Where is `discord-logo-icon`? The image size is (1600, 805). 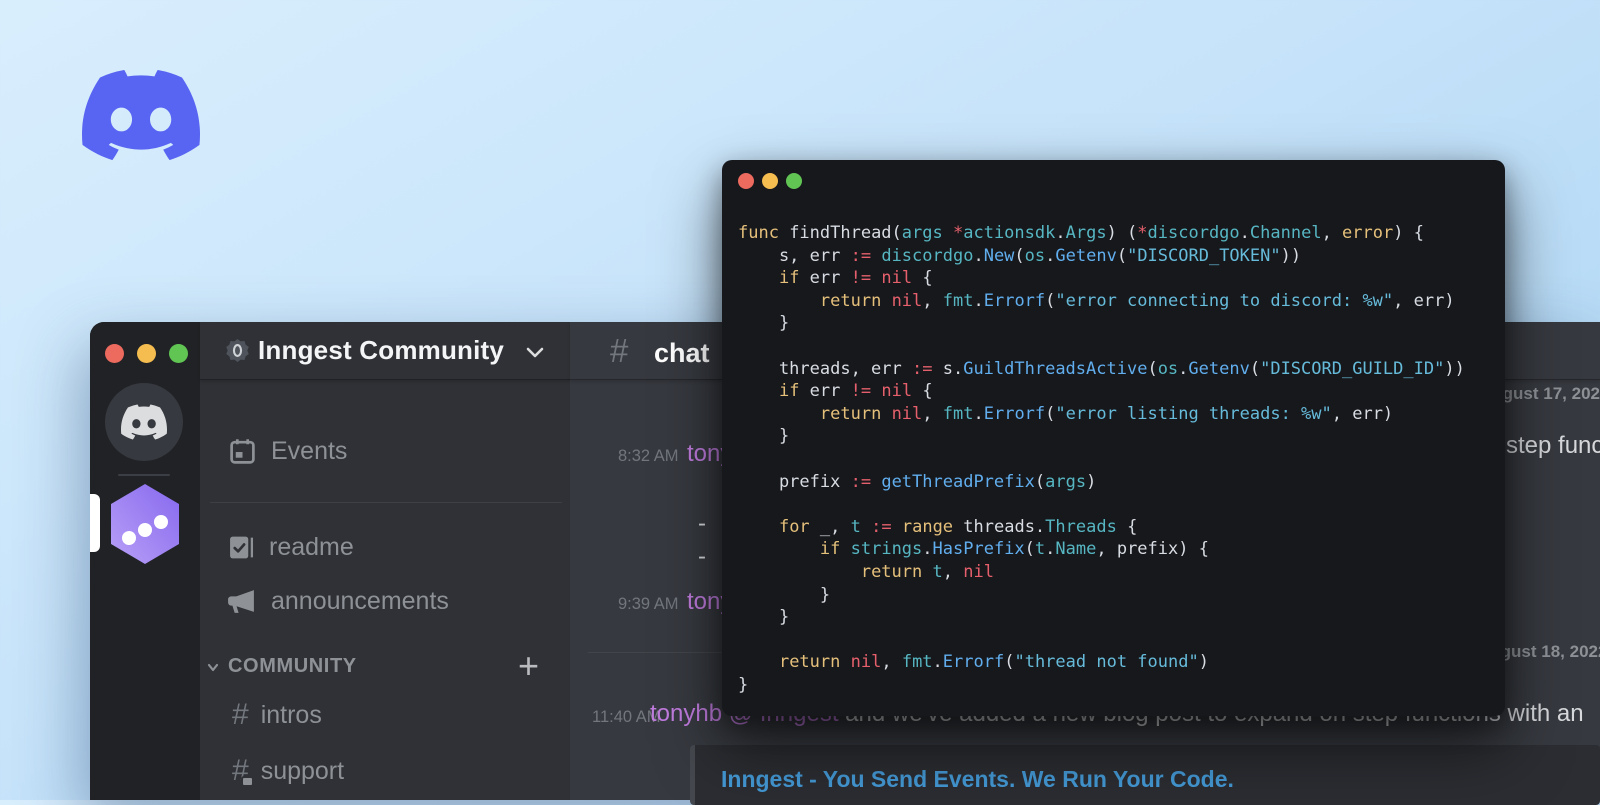
discord-logo-icon is located at coordinates (141, 115).